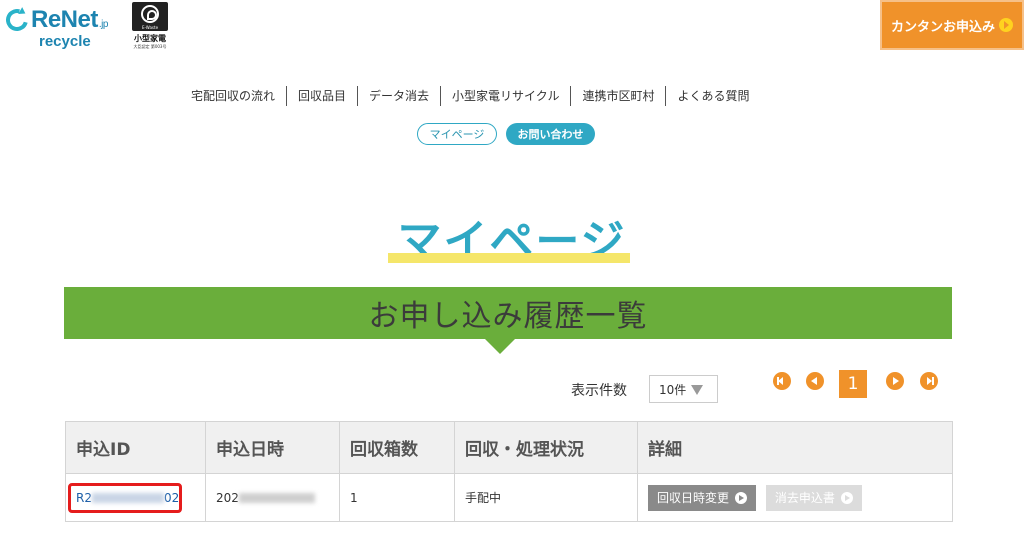  What do you see at coordinates (135, 447) in the screenshot?
I see `col-application-id: 申込ID` at bounding box center [135, 447].